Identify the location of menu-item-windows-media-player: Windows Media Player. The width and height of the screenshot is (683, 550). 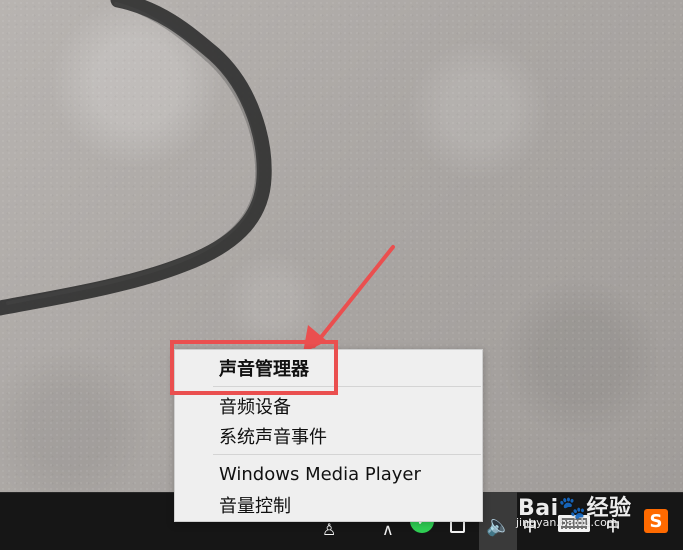
(328, 474).